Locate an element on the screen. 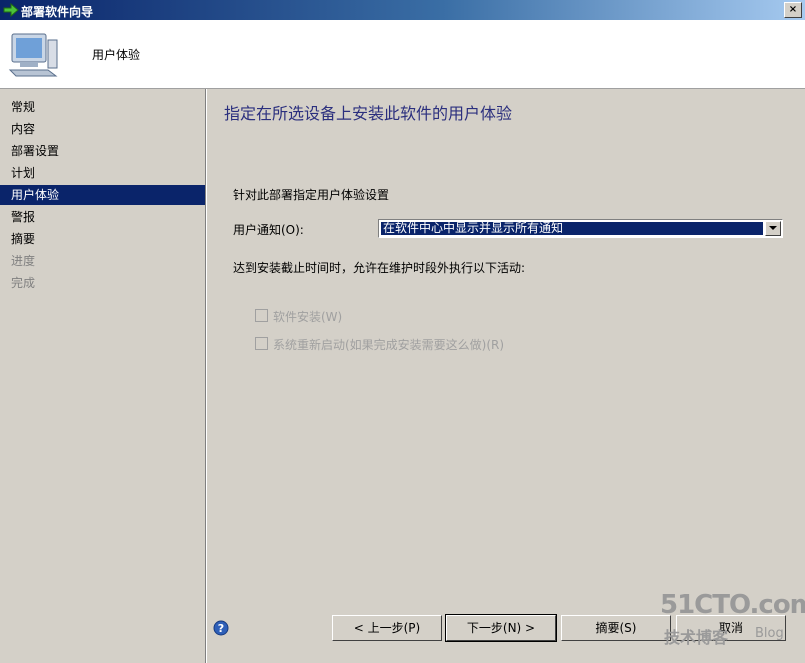 This screenshot has height=663, width=805. back-button: < 上一步(P) is located at coordinates (387, 628).